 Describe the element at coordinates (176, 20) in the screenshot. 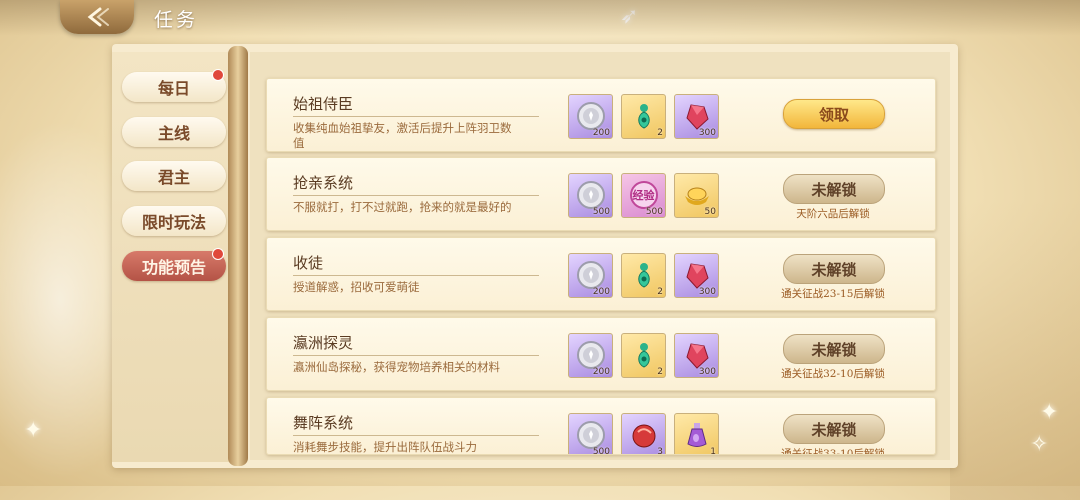

I see `page-title: 任务` at that location.